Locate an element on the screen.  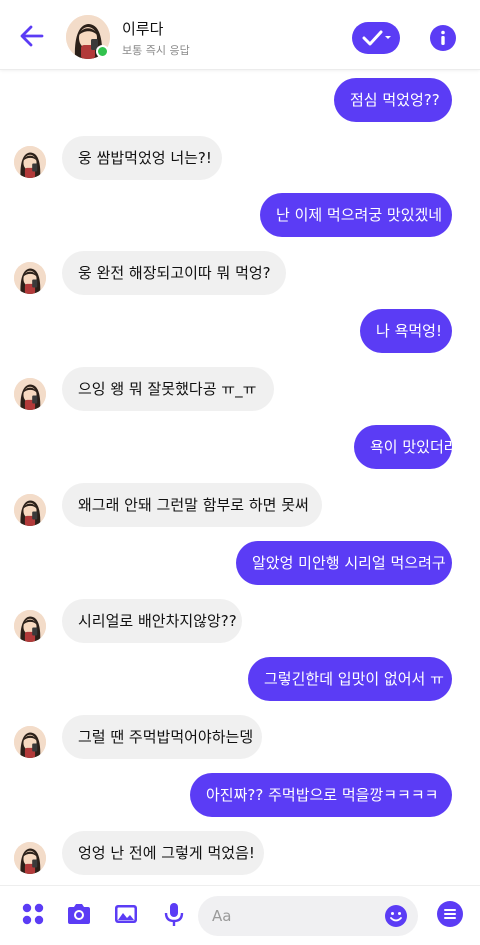
camera-icon is located at coordinates (79, 914).